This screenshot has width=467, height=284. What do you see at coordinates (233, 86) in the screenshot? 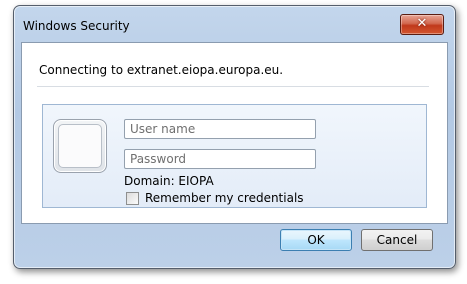
I see `separator-line` at bounding box center [233, 86].